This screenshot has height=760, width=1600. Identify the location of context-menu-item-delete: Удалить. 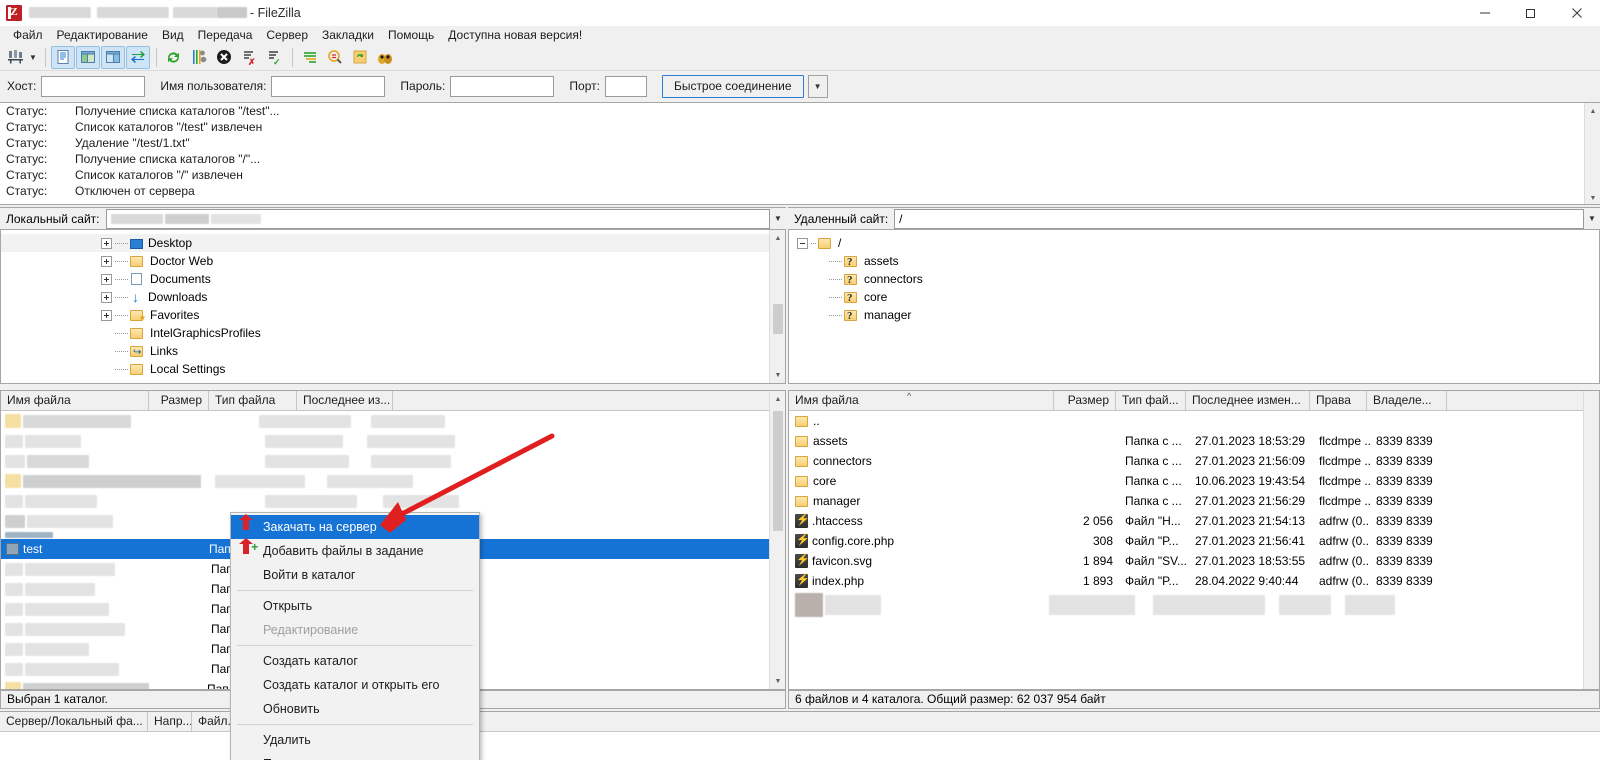
(355, 740).